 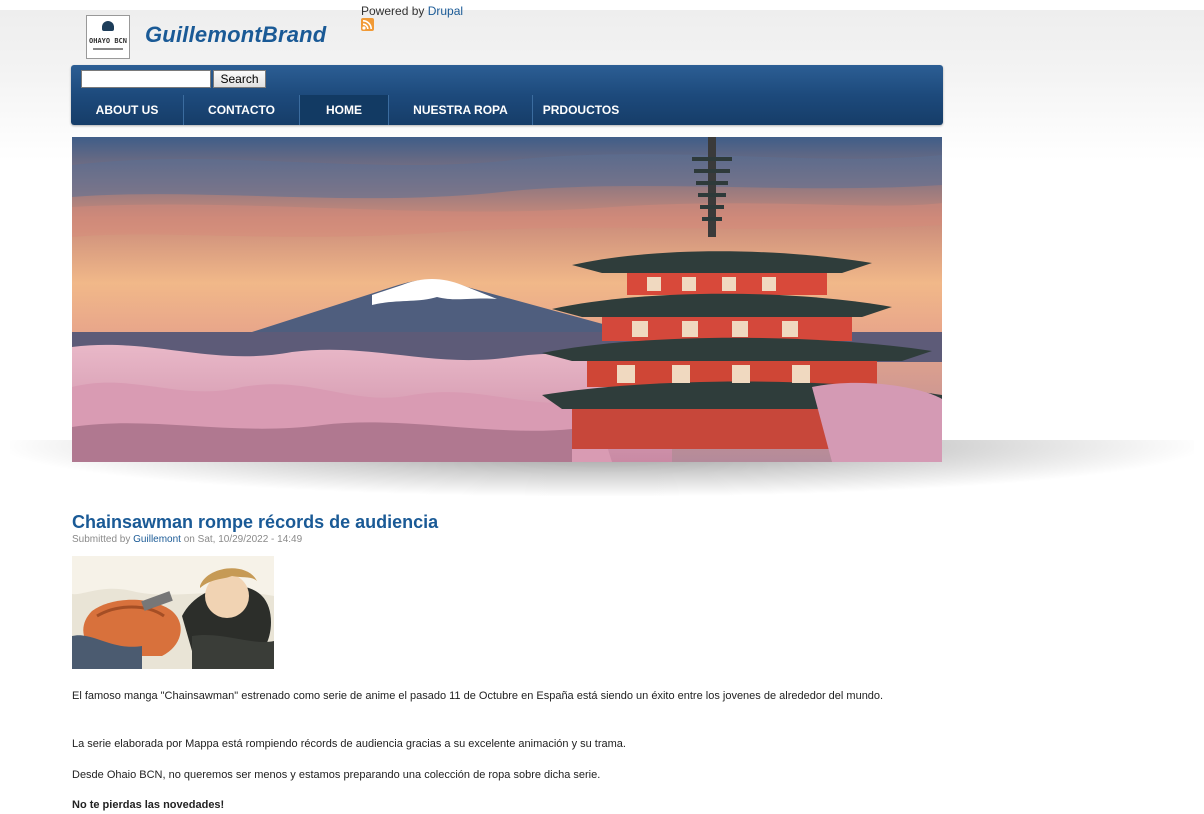 I want to click on article-paragraph-4: No te pierdas las novedades!, so click(x=148, y=805).